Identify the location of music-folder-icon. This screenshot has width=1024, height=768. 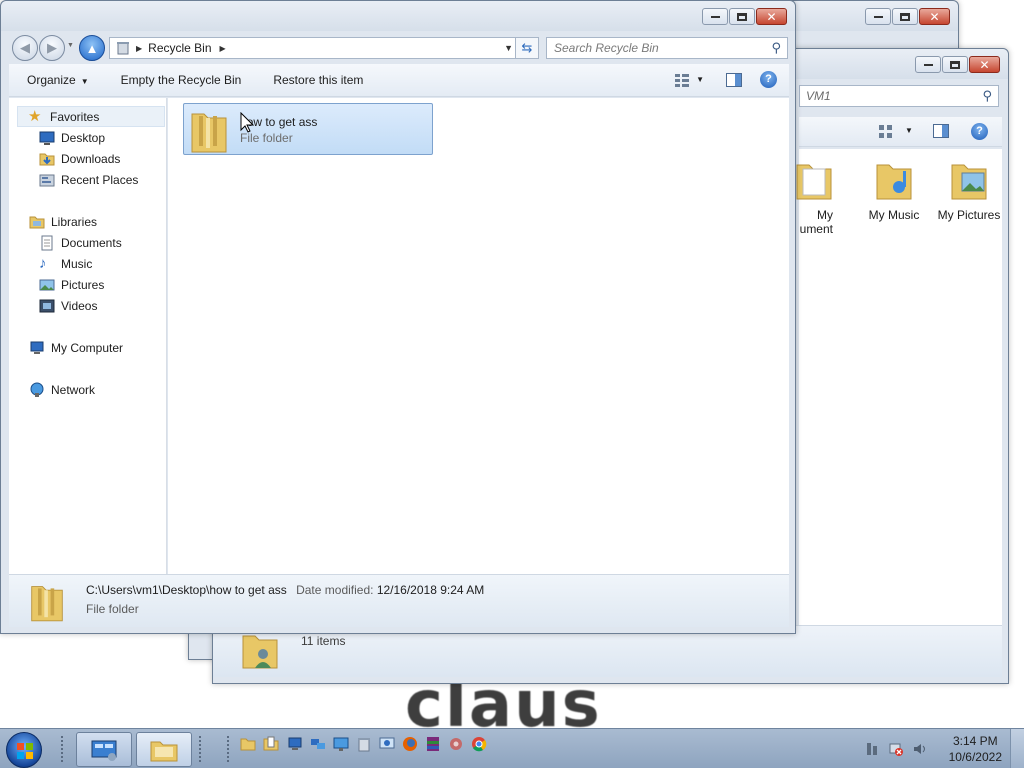
(894, 182).